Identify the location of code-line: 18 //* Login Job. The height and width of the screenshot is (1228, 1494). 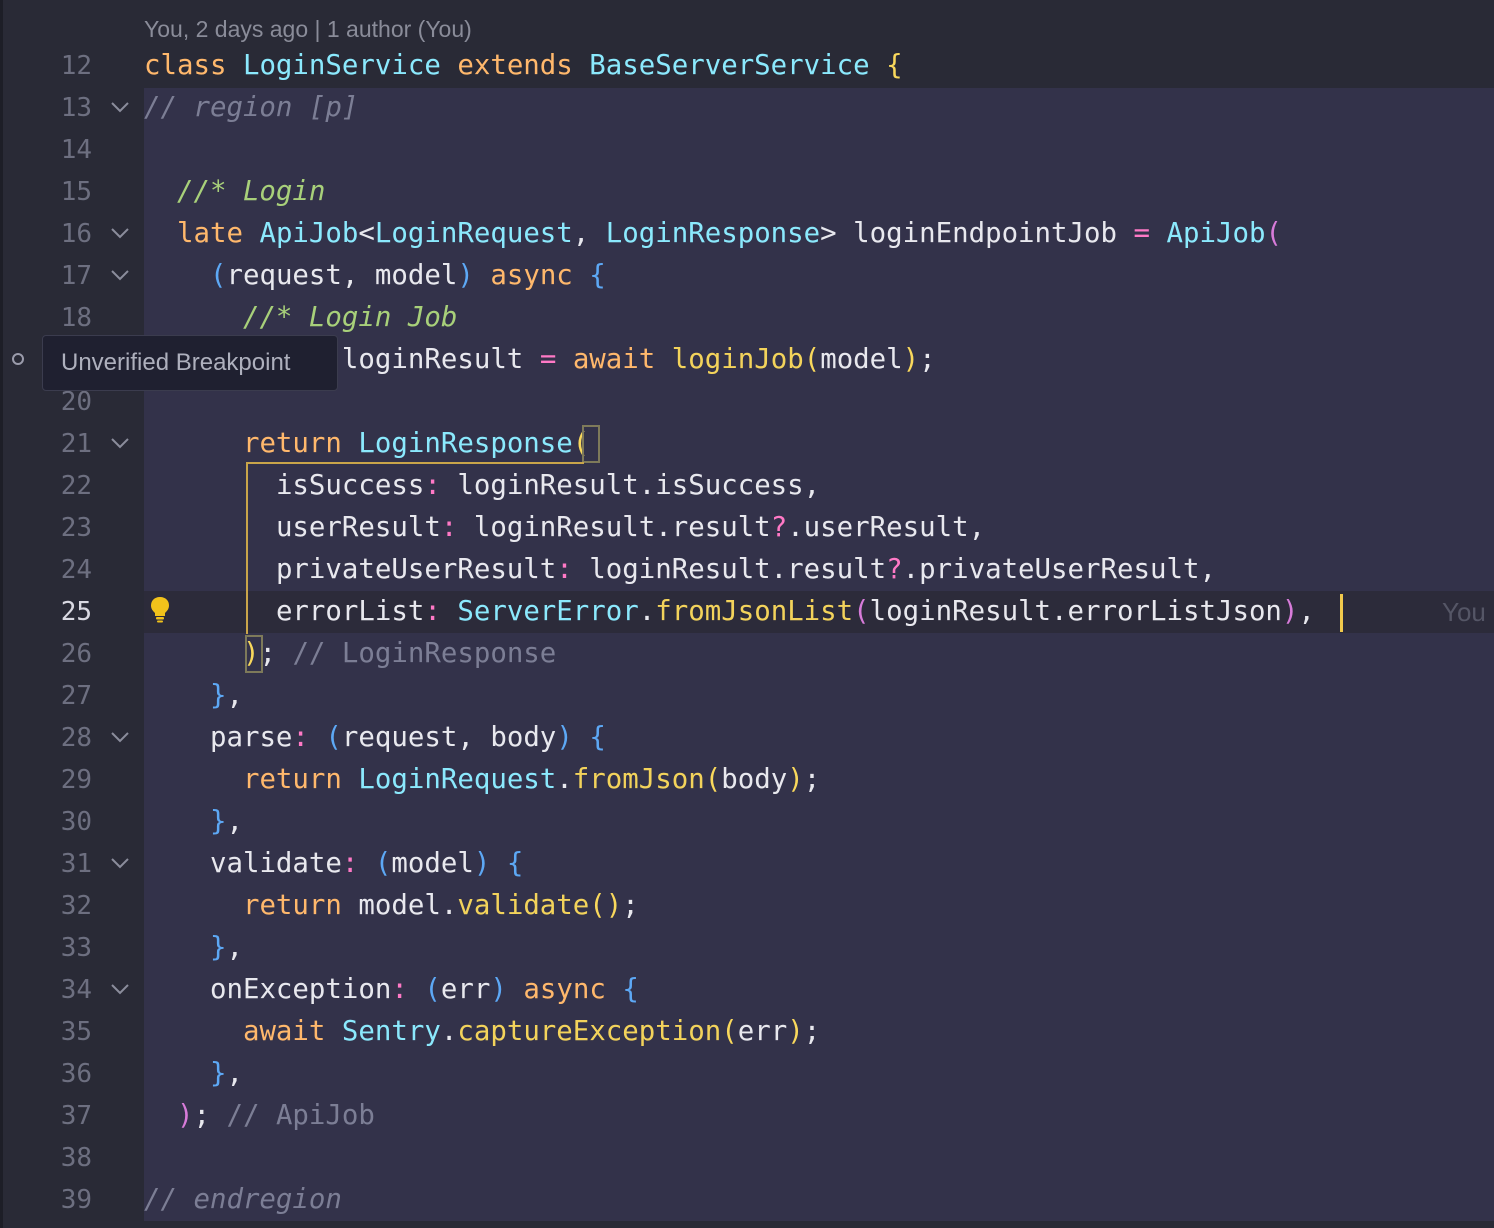
(747, 318).